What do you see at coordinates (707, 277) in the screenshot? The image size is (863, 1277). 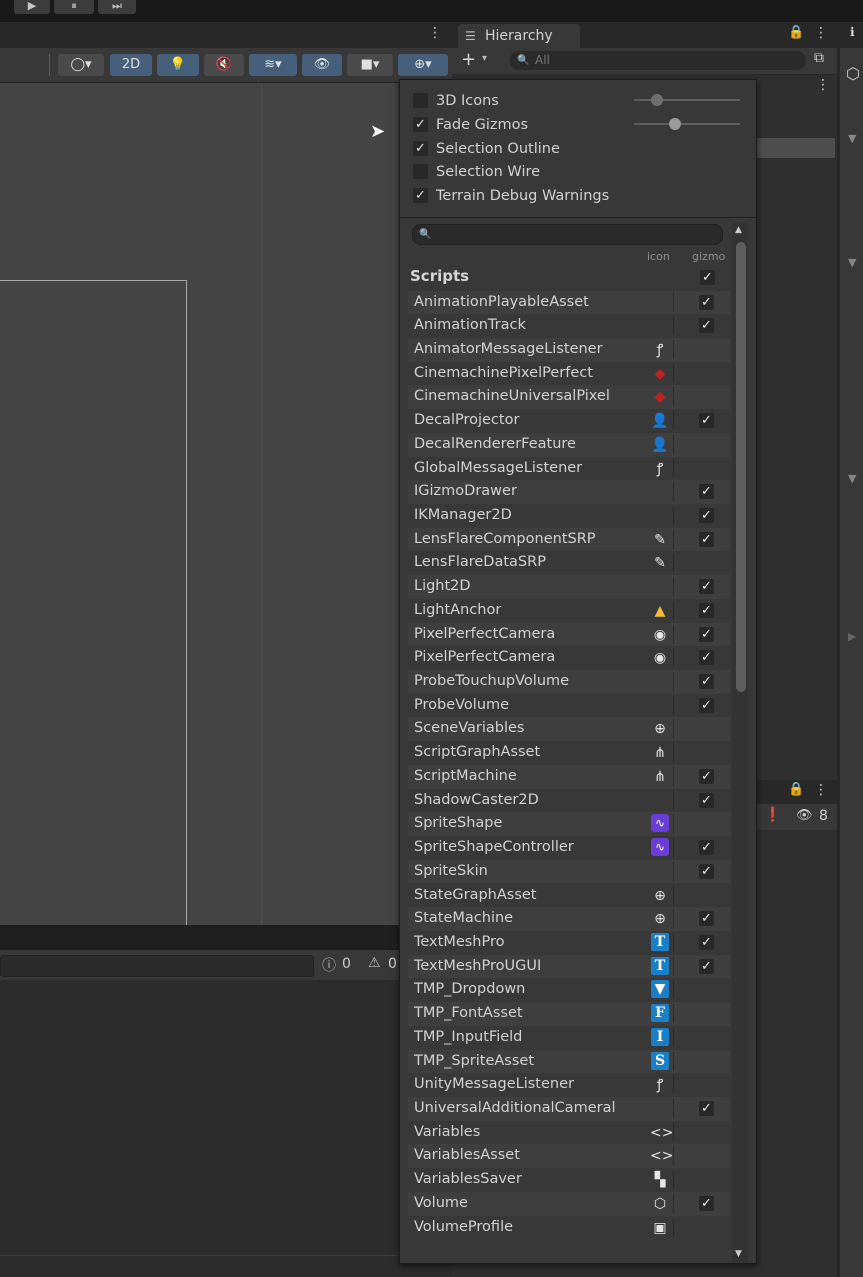 I see `scripts-gizmo-checkbox: ✓` at bounding box center [707, 277].